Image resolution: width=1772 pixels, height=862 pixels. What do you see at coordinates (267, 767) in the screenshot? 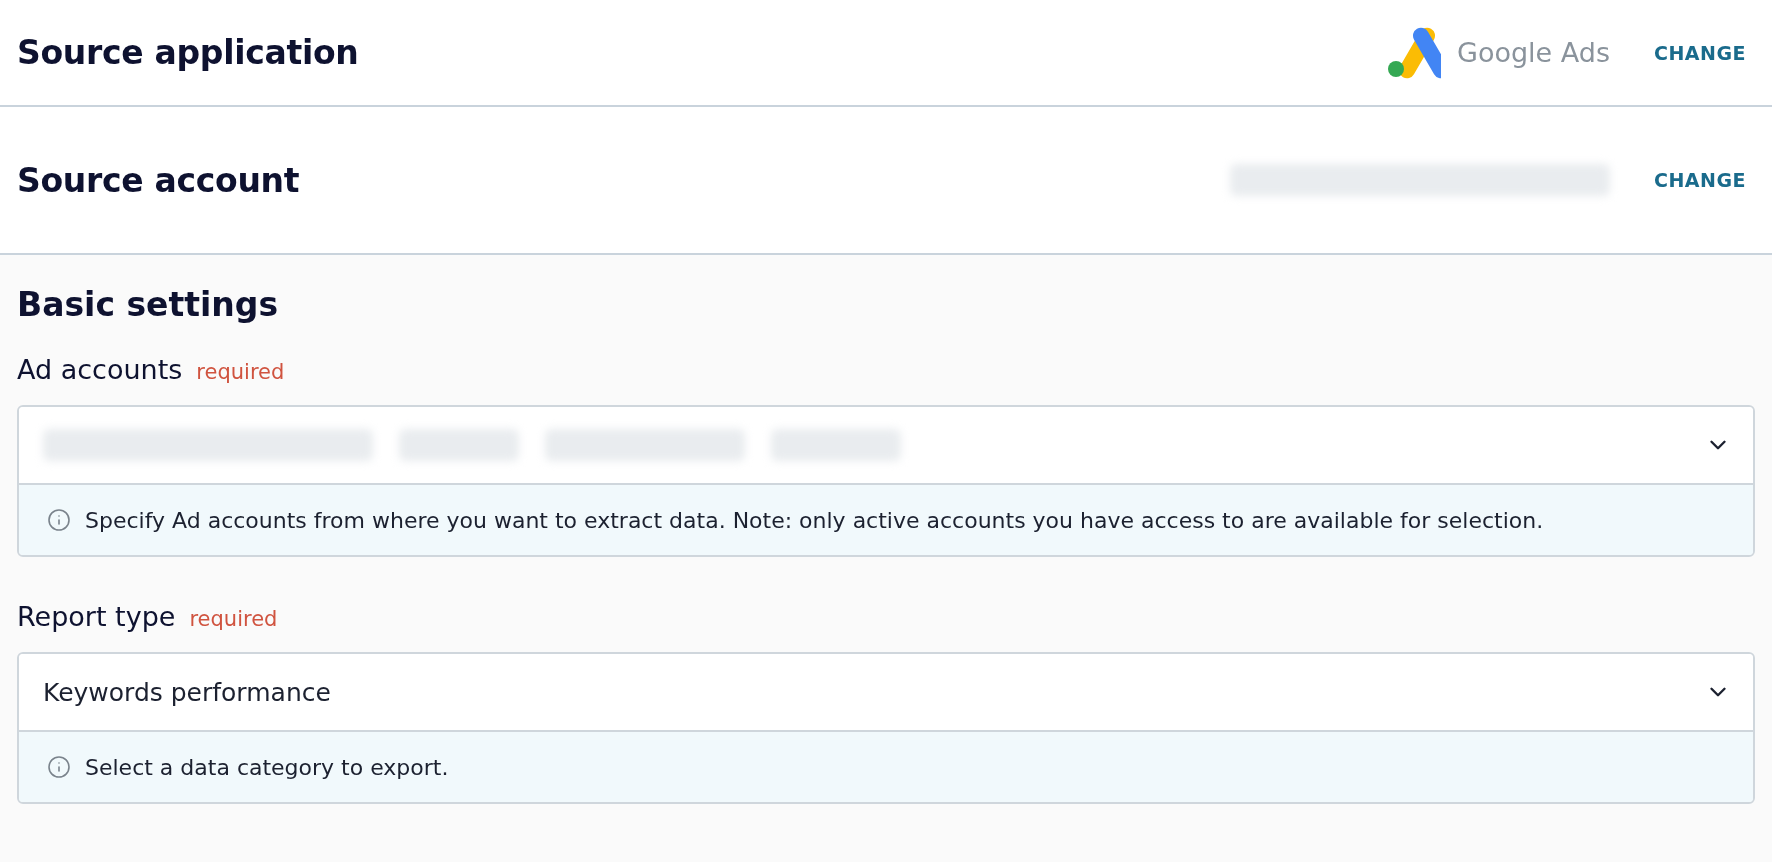
I see `hint-text: Select a data category to export.` at bounding box center [267, 767].